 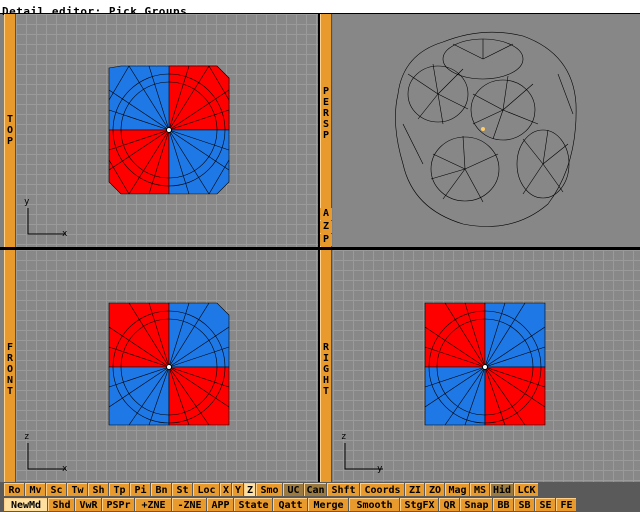 What do you see at coordinates (290, 504) in the screenshot?
I see `toolbar-button-qatt: Qatt` at bounding box center [290, 504].